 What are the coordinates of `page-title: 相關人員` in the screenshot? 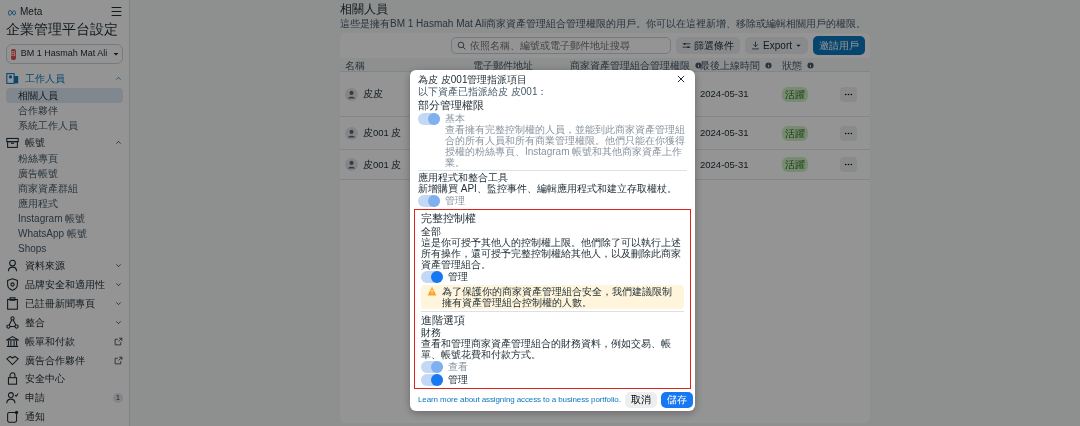 It's located at (364, 9).